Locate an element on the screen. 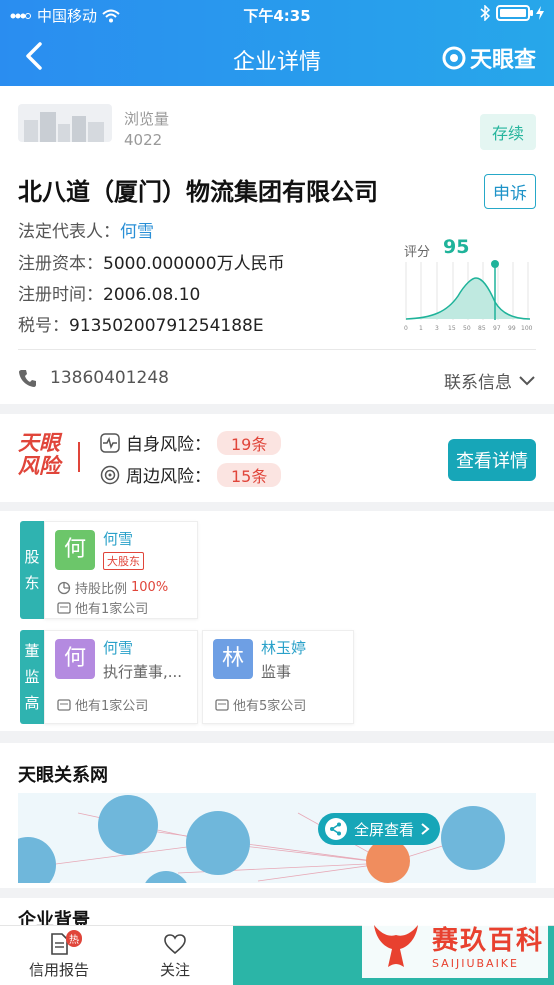 The height and width of the screenshot is (985, 554). brand-logo: 天眼查 is located at coordinates (489, 58).